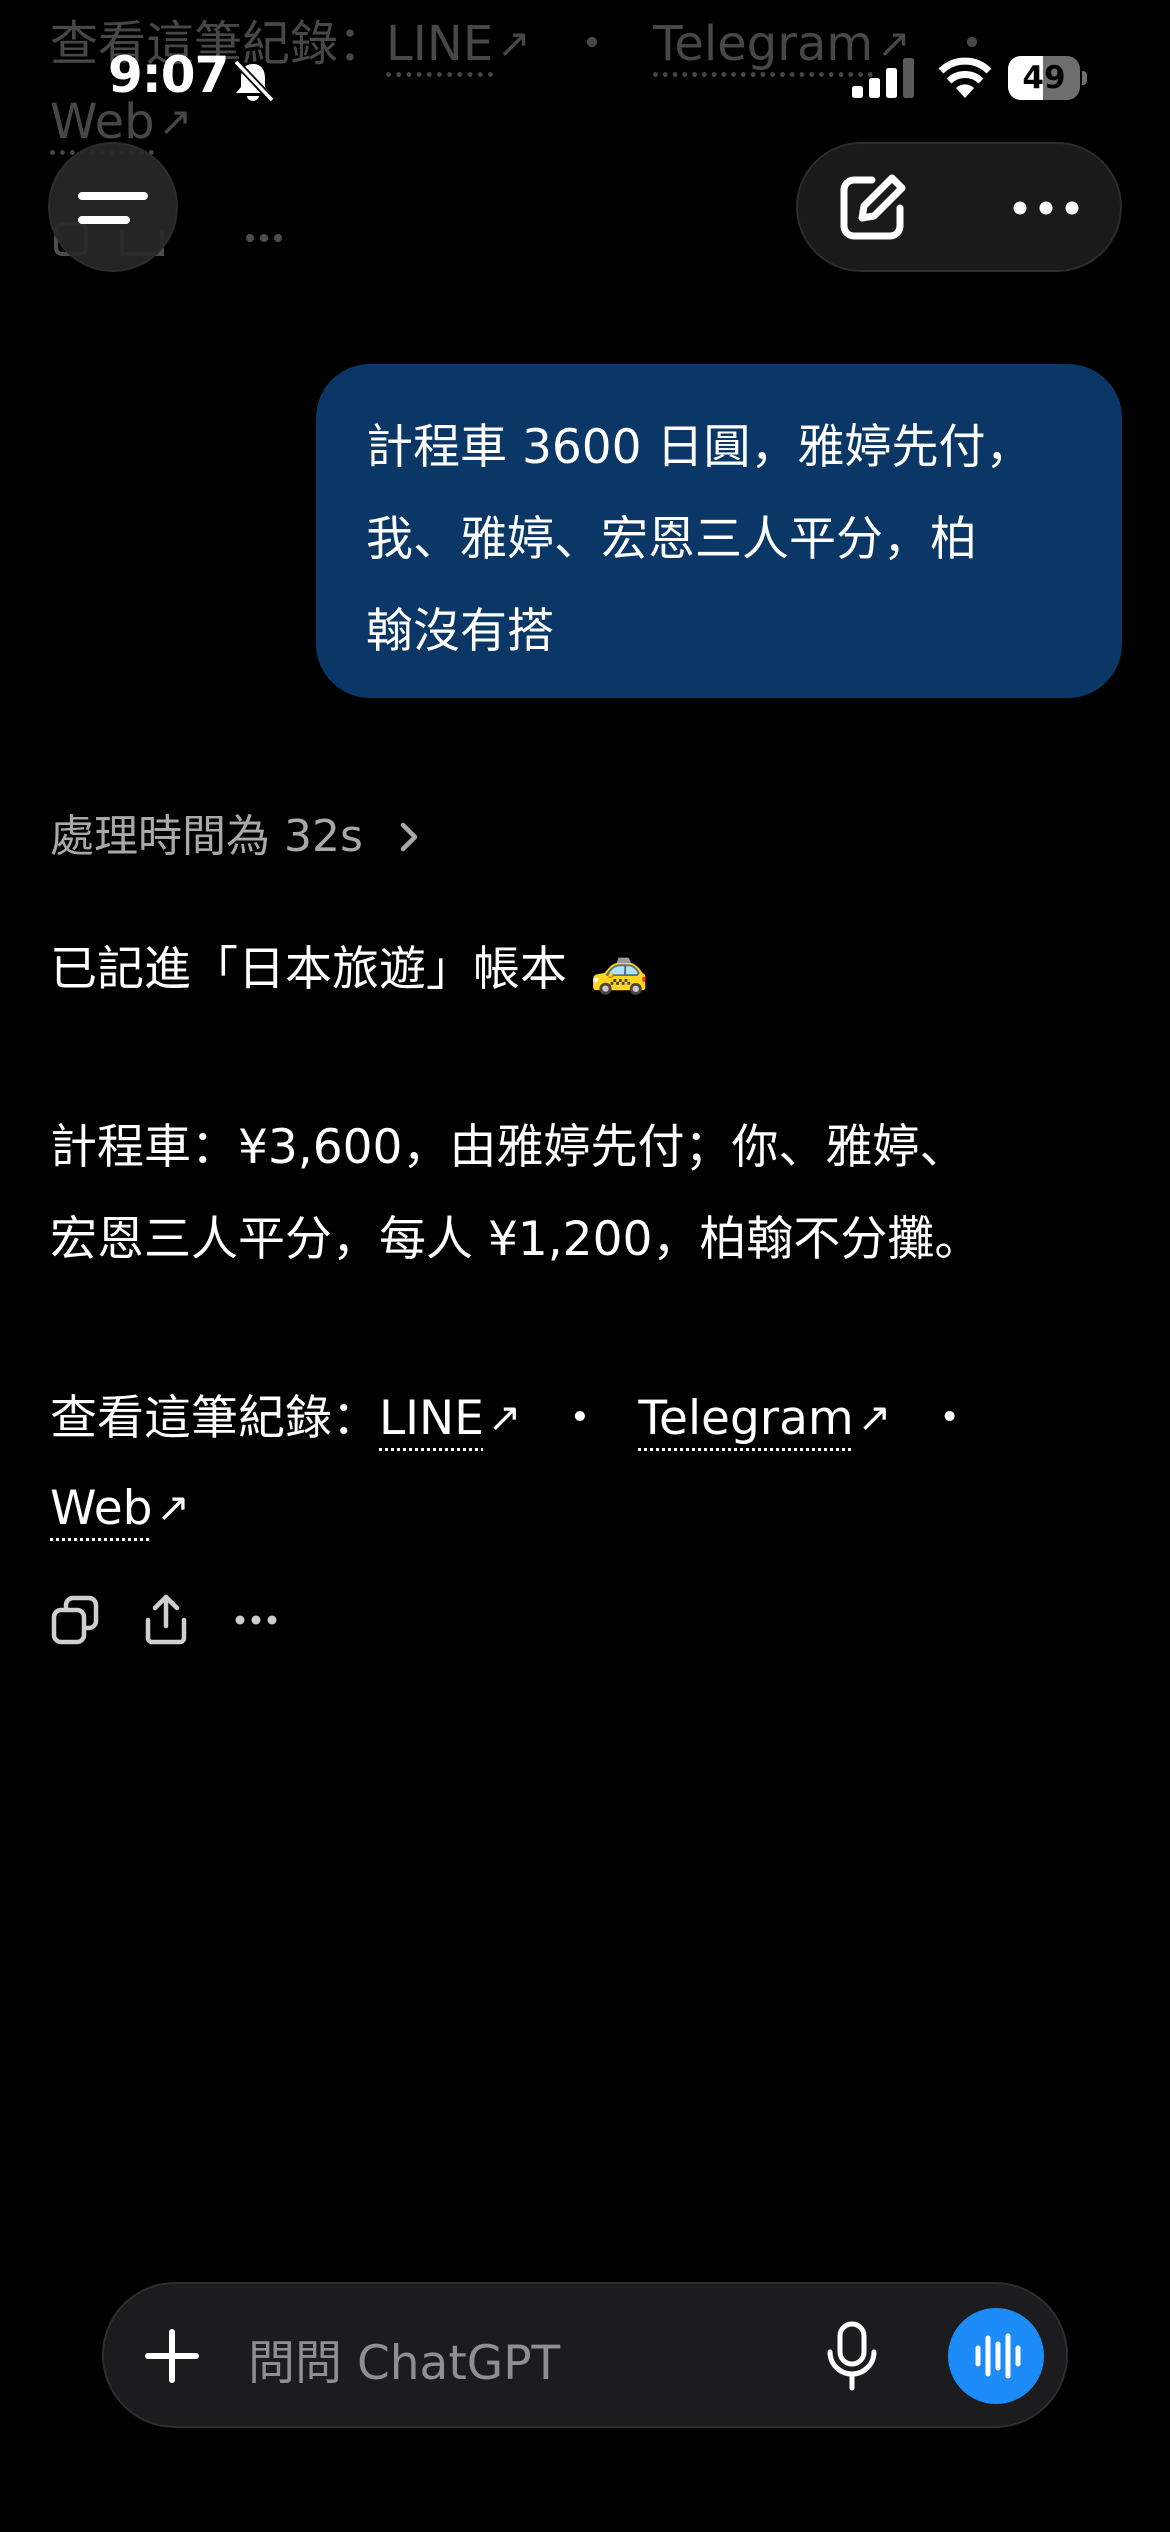  Describe the element at coordinates (585, 2355) in the screenshot. I see `message-composer` at that location.